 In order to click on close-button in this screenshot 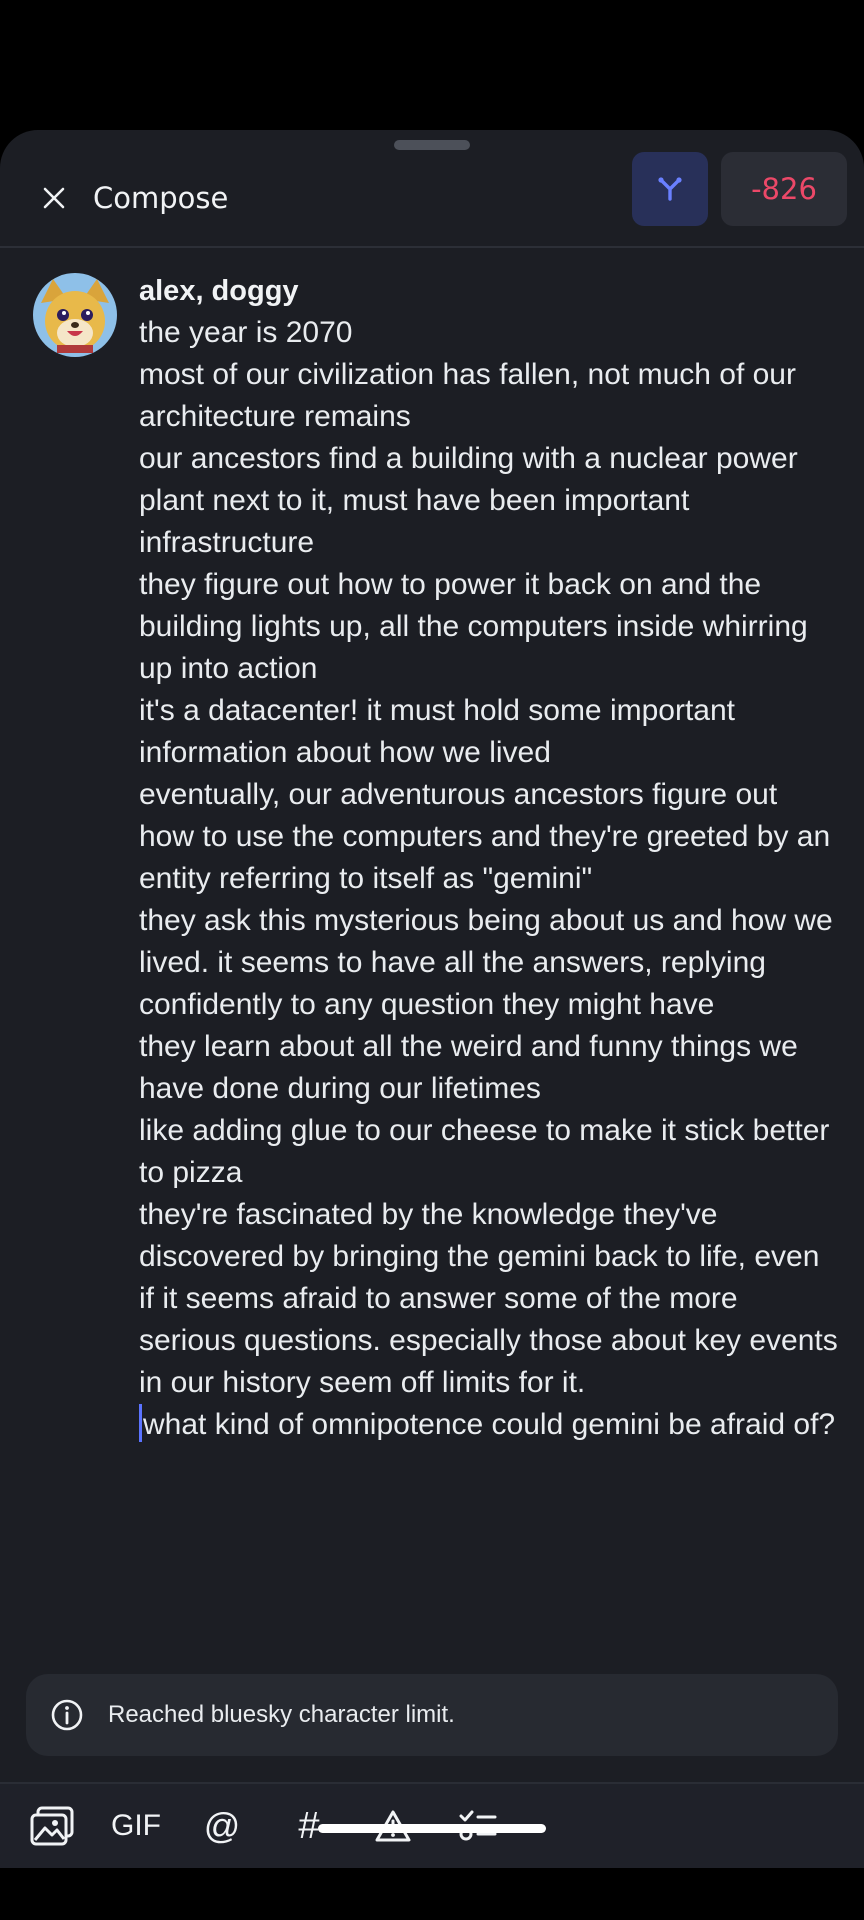, I will do `click(54, 198)`.